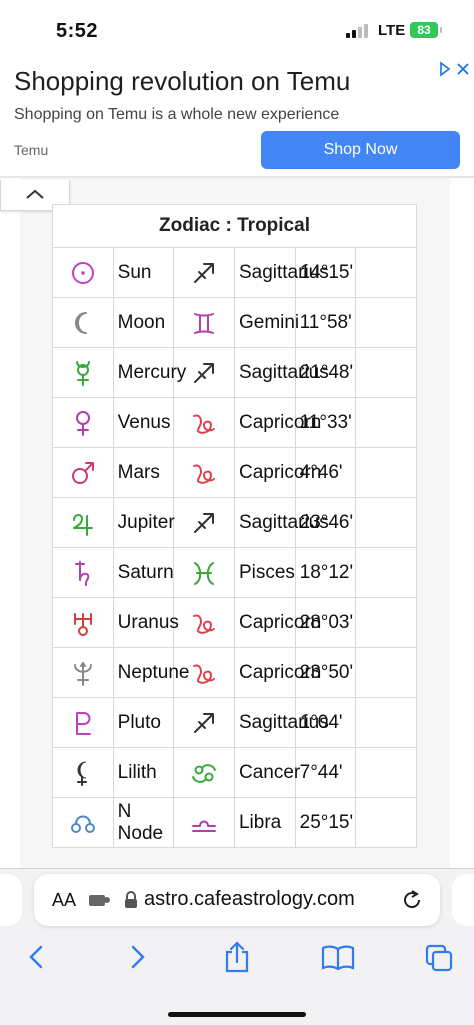 The image size is (474, 1025). What do you see at coordinates (137, 957) in the screenshot?
I see `forward-icon` at bounding box center [137, 957].